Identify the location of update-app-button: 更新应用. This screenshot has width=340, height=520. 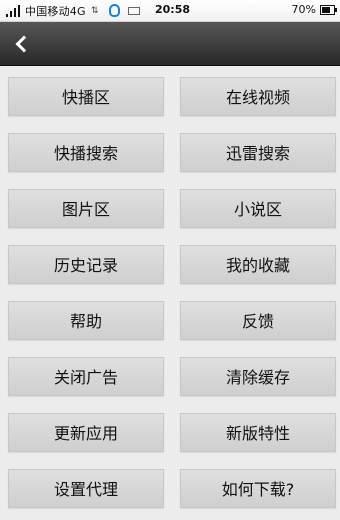
(86, 432).